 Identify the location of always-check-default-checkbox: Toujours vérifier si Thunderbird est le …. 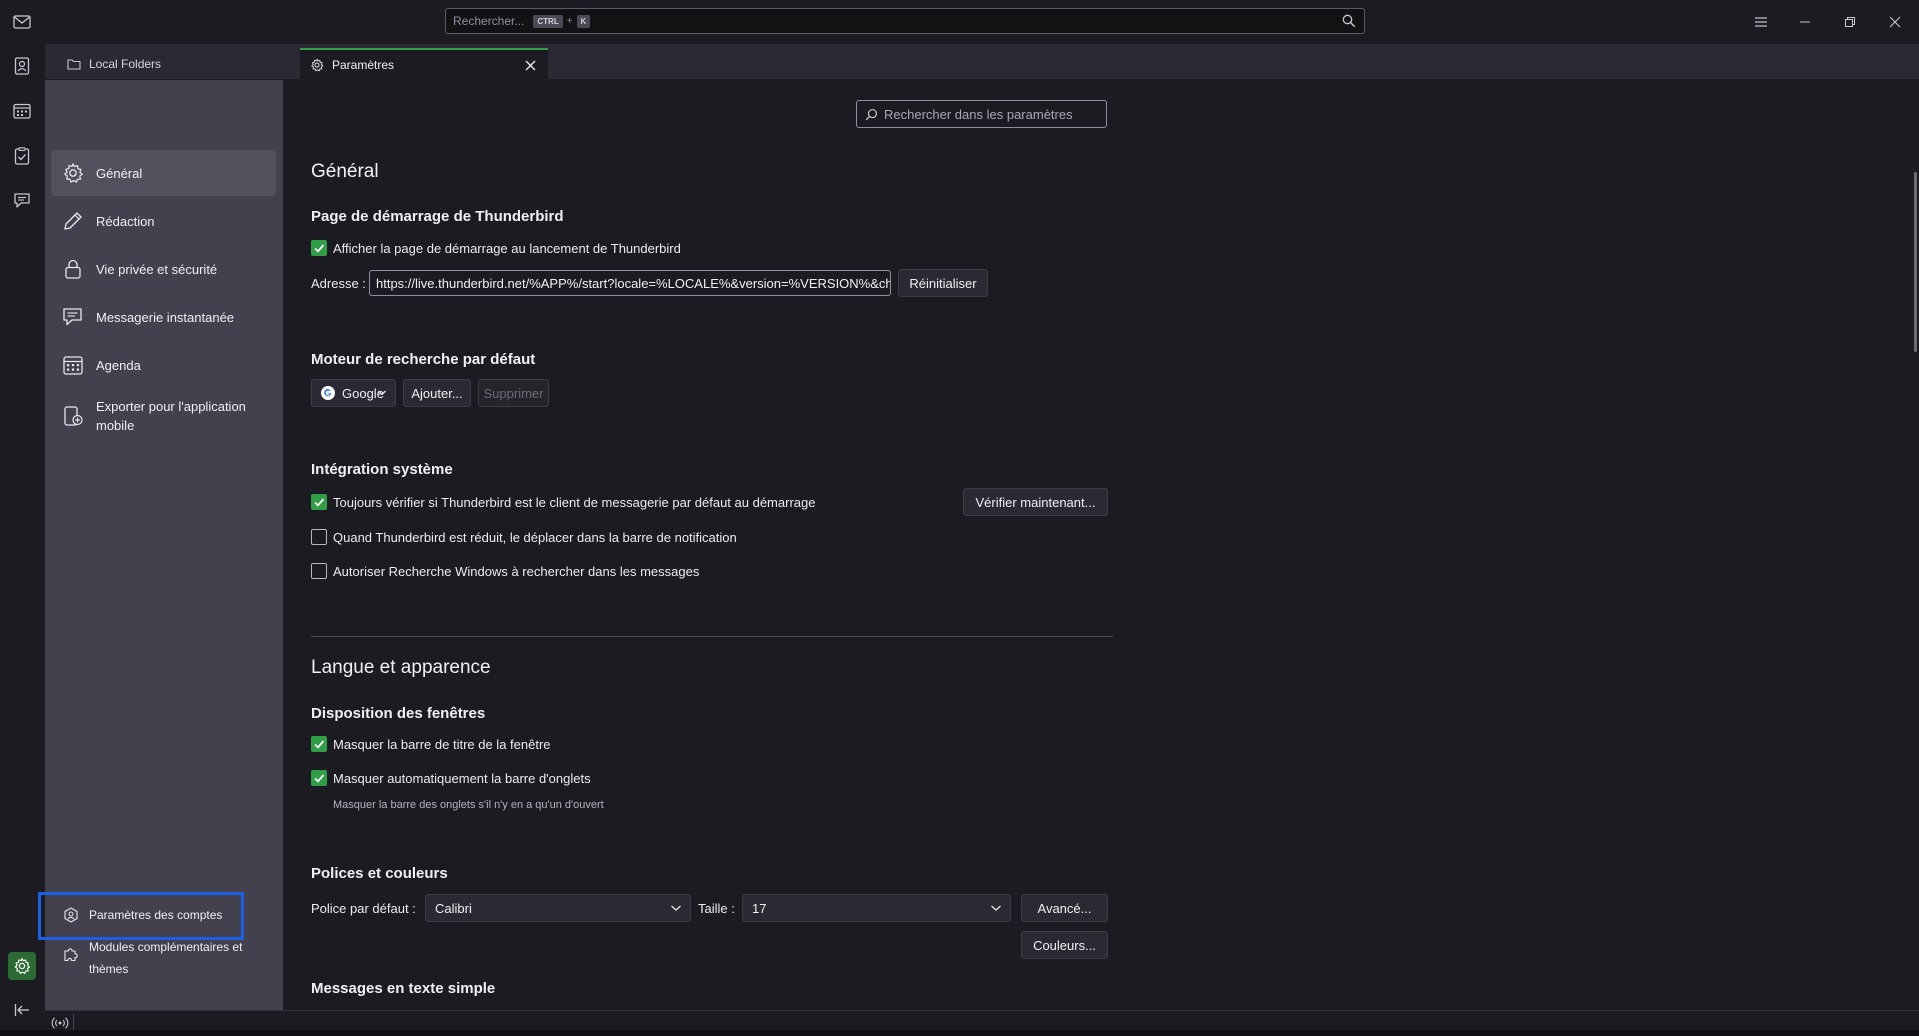
(563, 502).